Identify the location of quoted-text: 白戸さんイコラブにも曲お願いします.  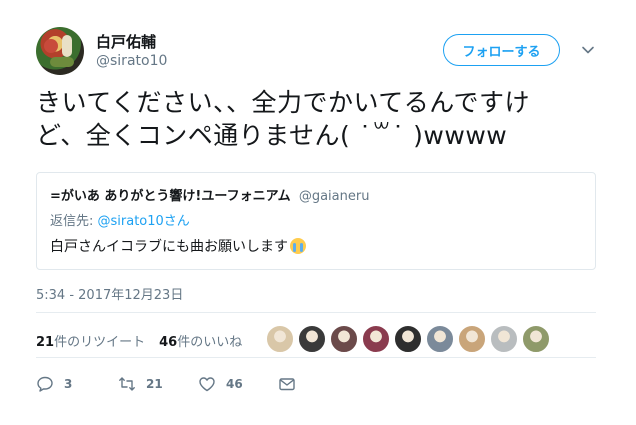
(169, 247).